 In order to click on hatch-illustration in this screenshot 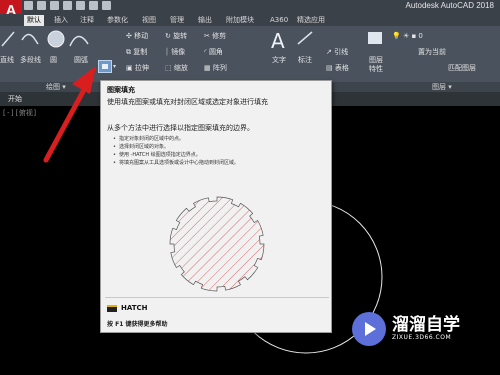, I will do `click(217, 244)`.